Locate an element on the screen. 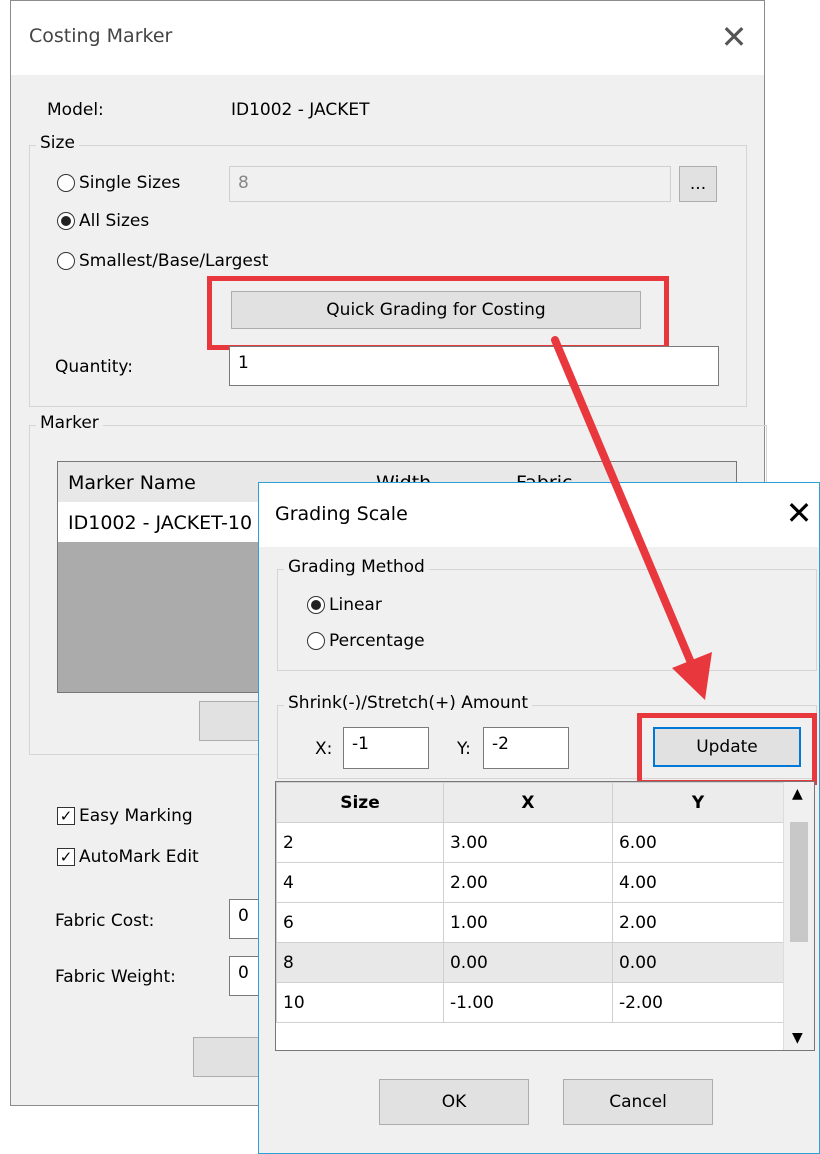  checkbox-label: AutoMark Edit is located at coordinates (139, 857).